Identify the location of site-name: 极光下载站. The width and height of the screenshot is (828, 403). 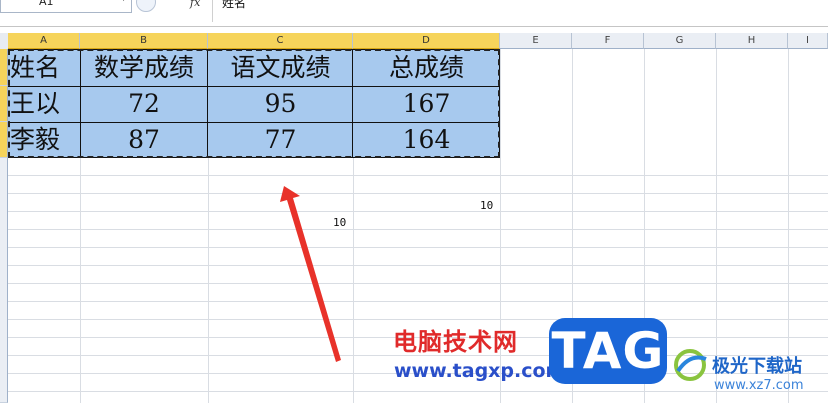
(757, 366).